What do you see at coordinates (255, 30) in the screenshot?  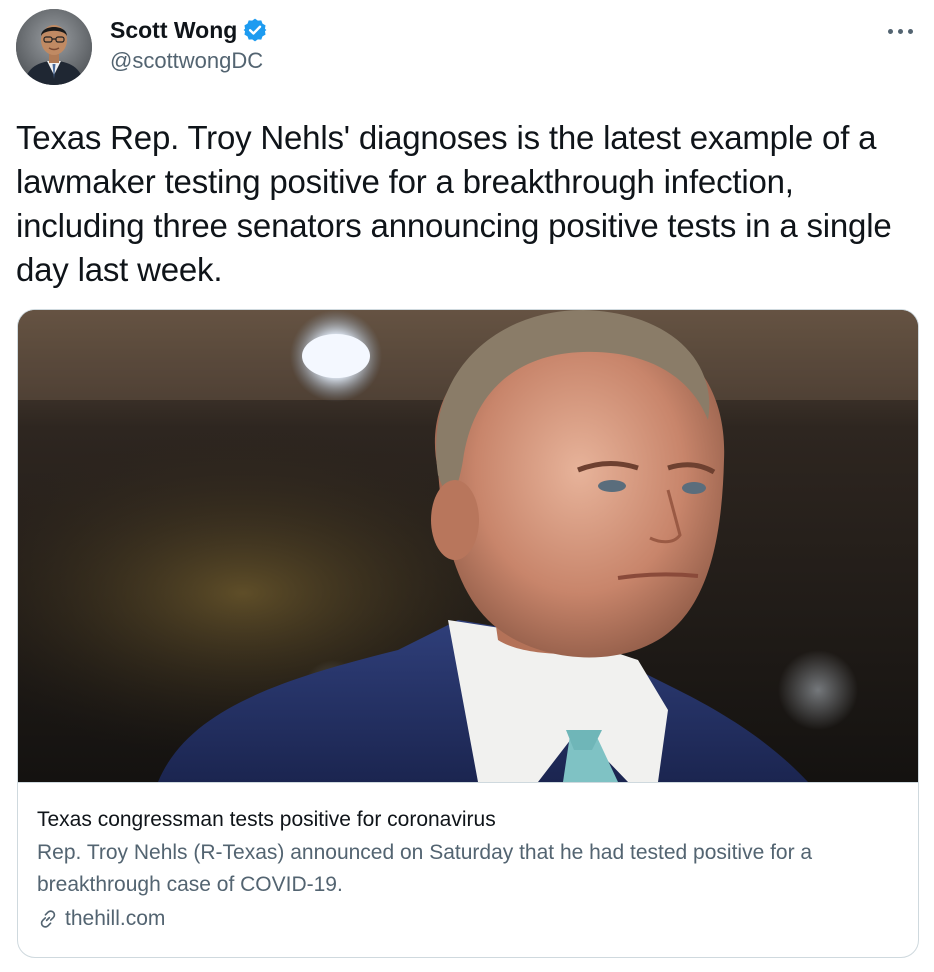 I see `verified-badge-icon` at bounding box center [255, 30].